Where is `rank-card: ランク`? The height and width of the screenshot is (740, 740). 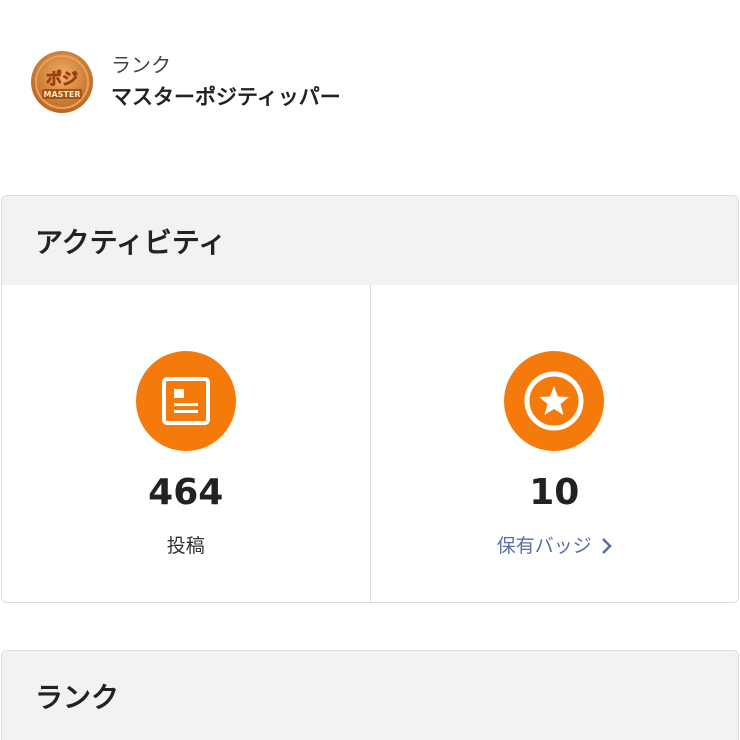
rank-card: ランク is located at coordinates (370, 695).